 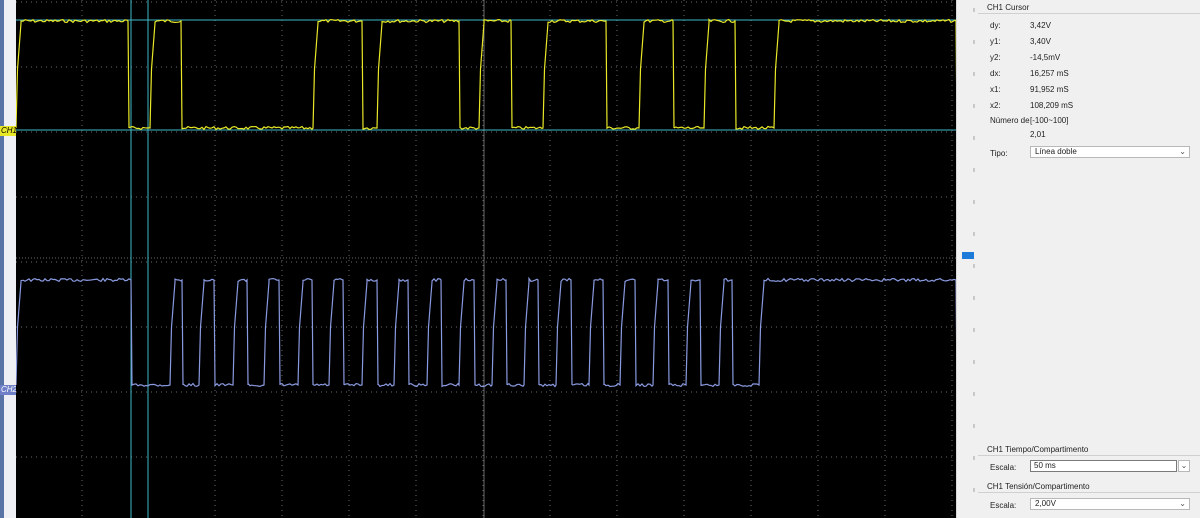 What do you see at coordinates (8, 131) in the screenshot?
I see `ch1-level-marker: CH1` at bounding box center [8, 131].